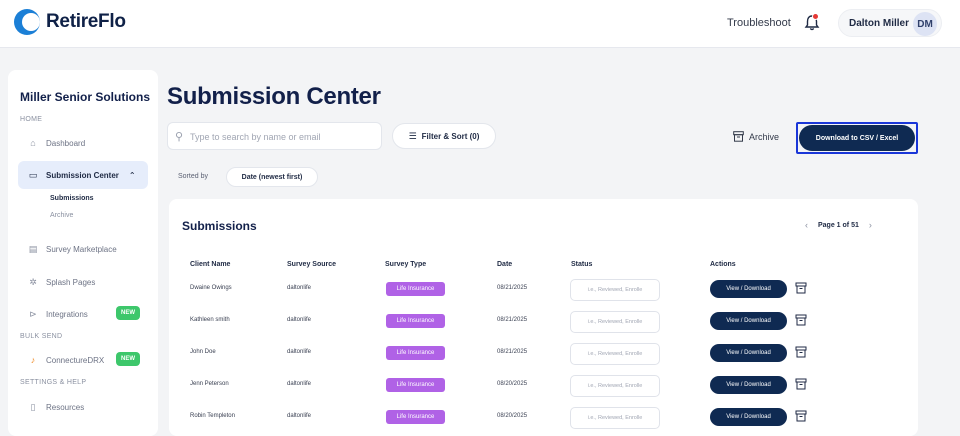 This screenshot has height=436, width=960. I want to click on sorted-by-label: Sorted by, so click(193, 176).